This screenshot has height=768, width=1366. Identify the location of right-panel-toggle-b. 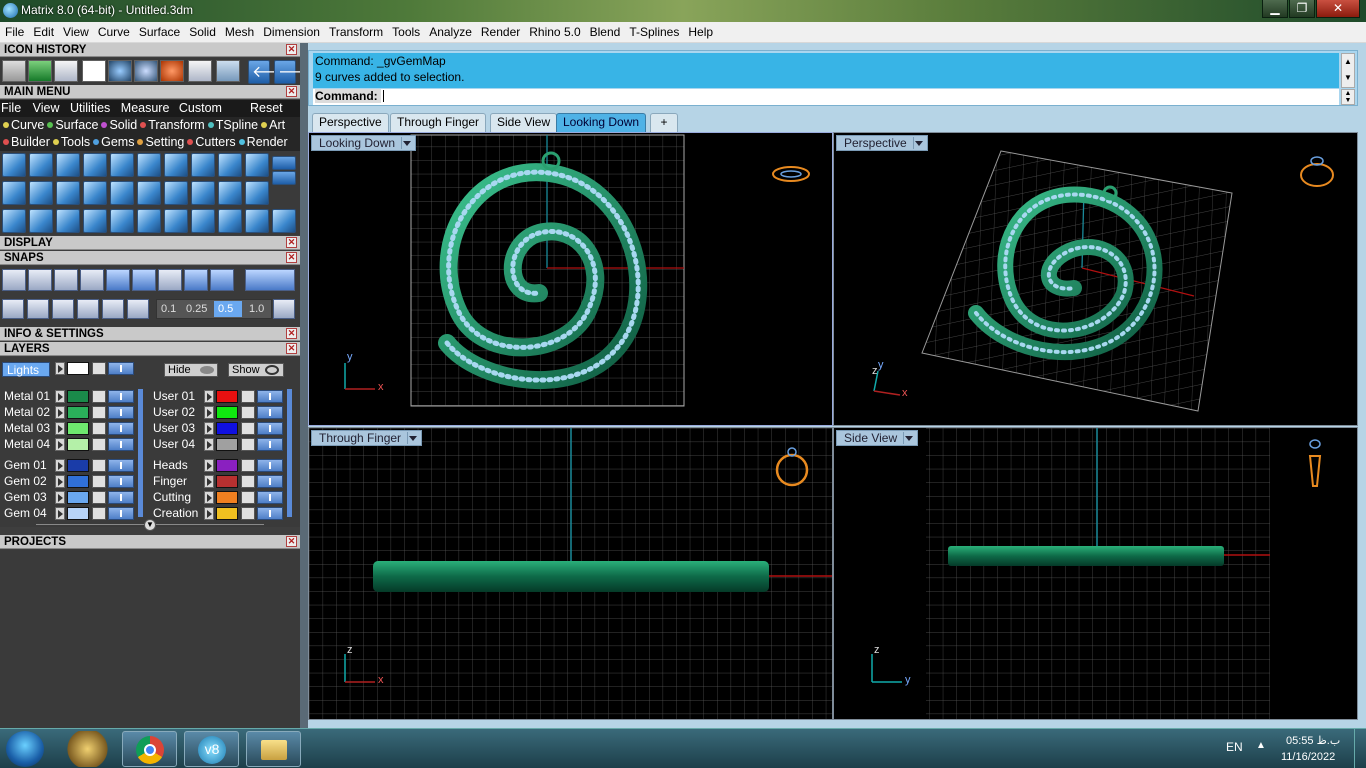
(284, 178).